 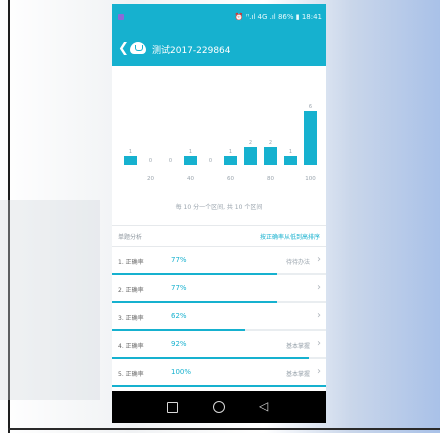 What do you see at coordinates (219, 317) in the screenshot?
I see `question-row: 3. 正确率 62% ›` at bounding box center [219, 317].